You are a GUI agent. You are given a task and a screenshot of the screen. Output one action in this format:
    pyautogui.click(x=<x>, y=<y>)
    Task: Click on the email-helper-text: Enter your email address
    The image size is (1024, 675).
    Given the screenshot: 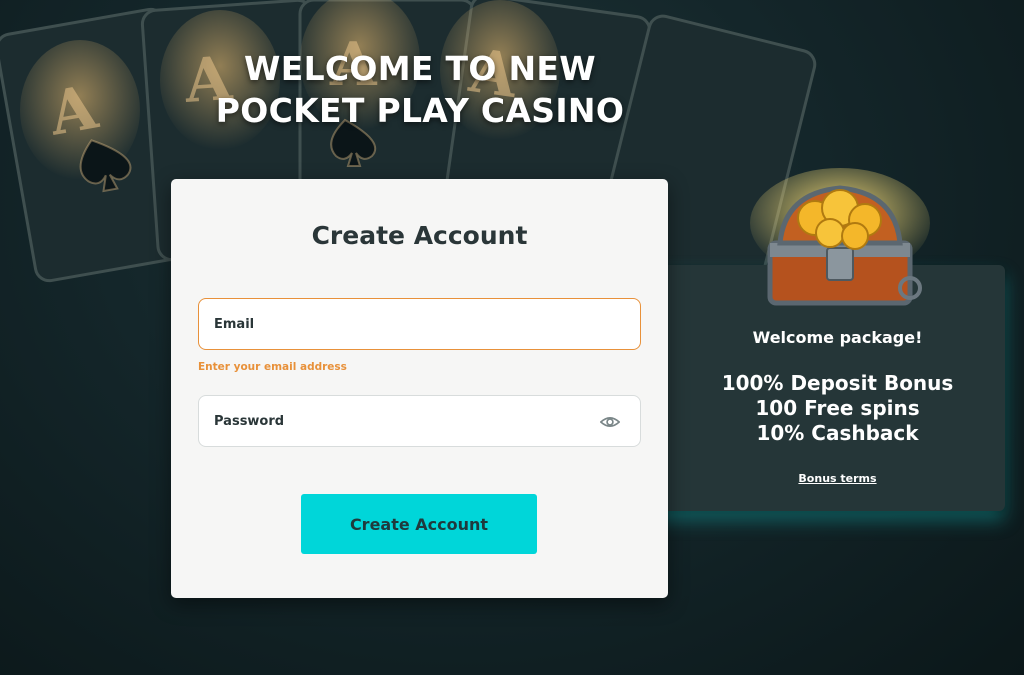 What is the action you would take?
    pyautogui.click(x=272, y=367)
    